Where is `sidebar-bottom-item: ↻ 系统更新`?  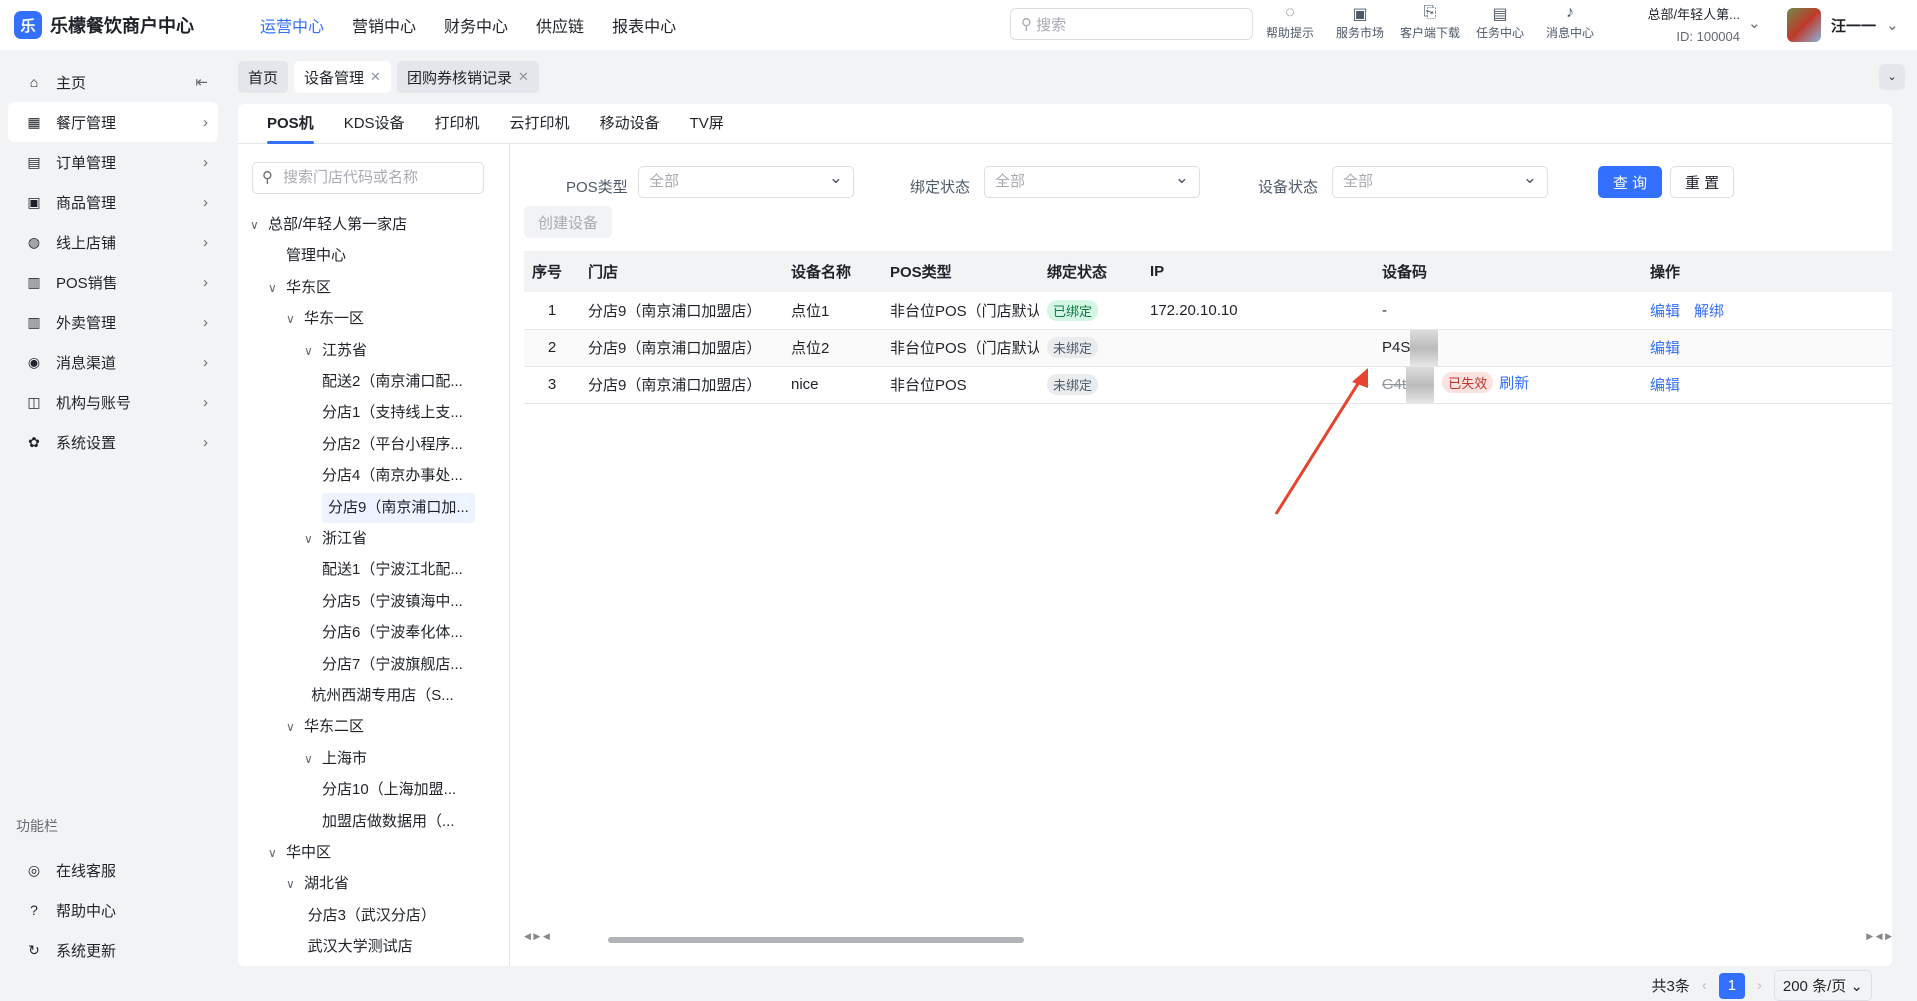
sidebar-bottom-item: ↻ 系统更新 is located at coordinates (113, 950).